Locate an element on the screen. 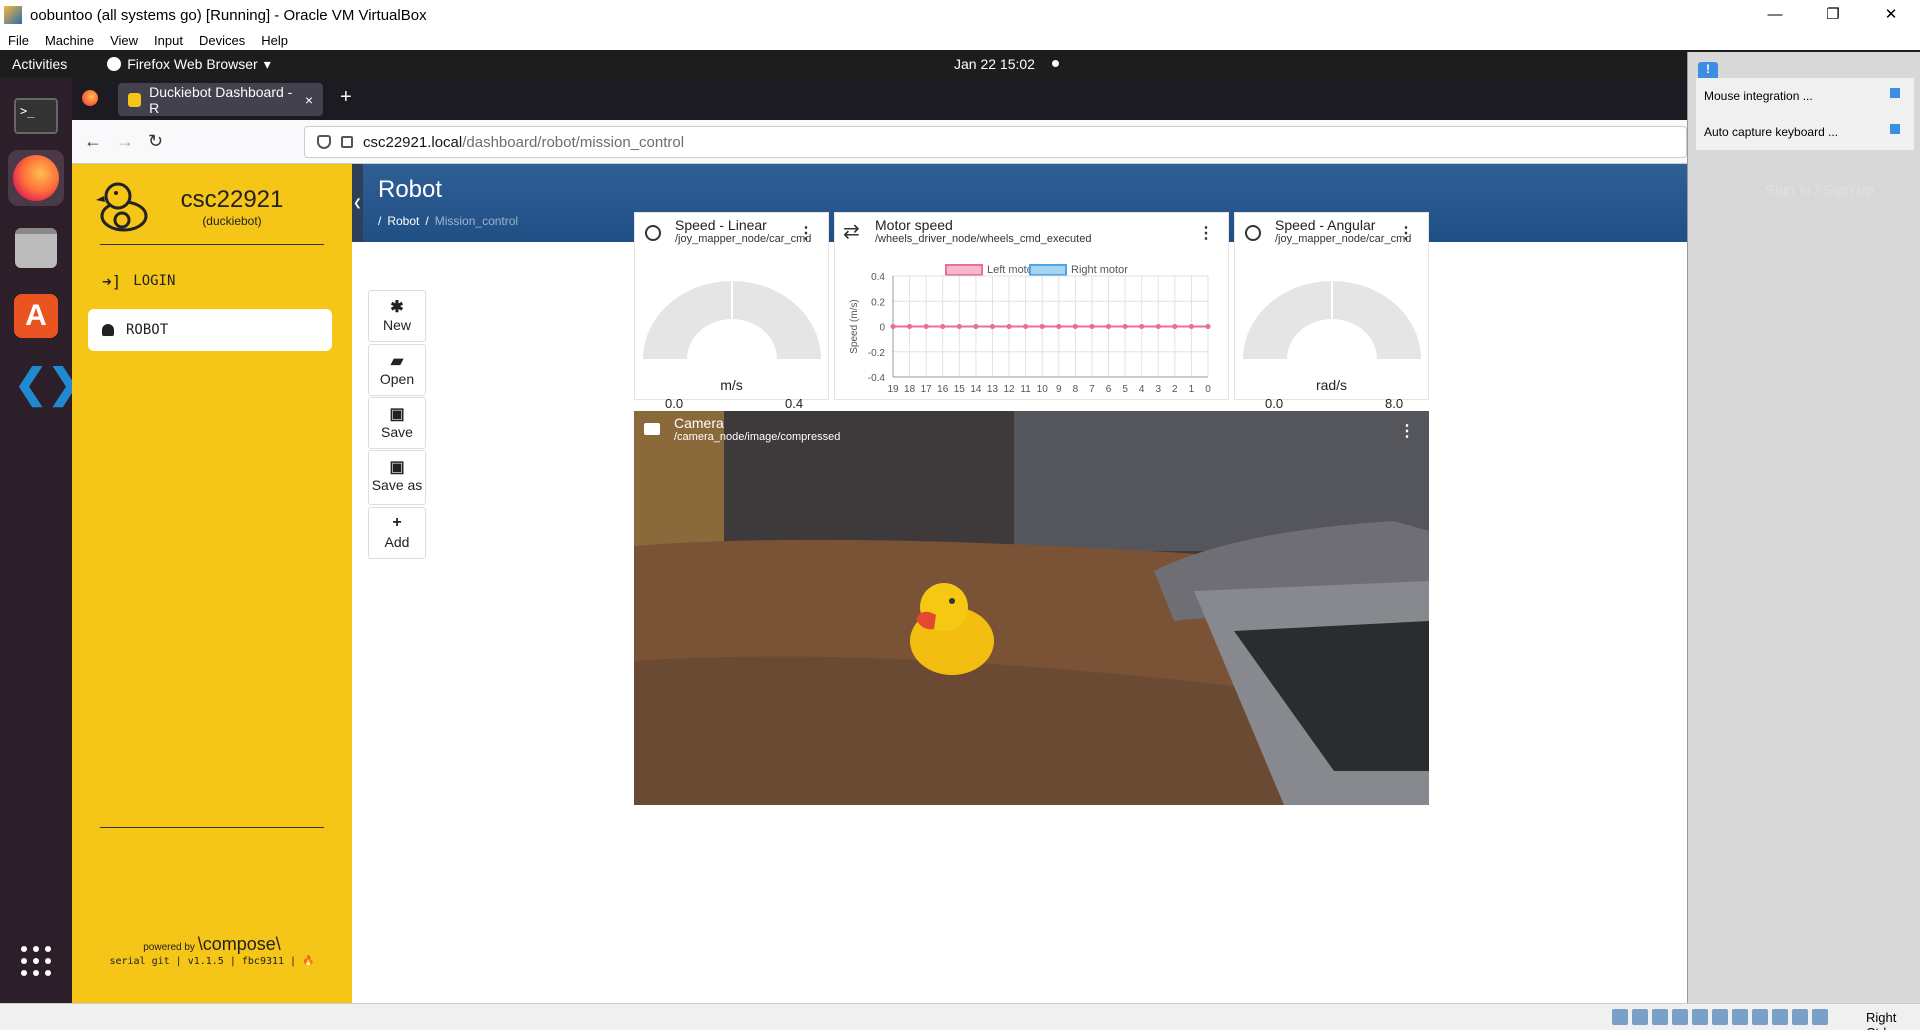 The image size is (1920, 1030). reload-button: ↻ is located at coordinates (155, 141).